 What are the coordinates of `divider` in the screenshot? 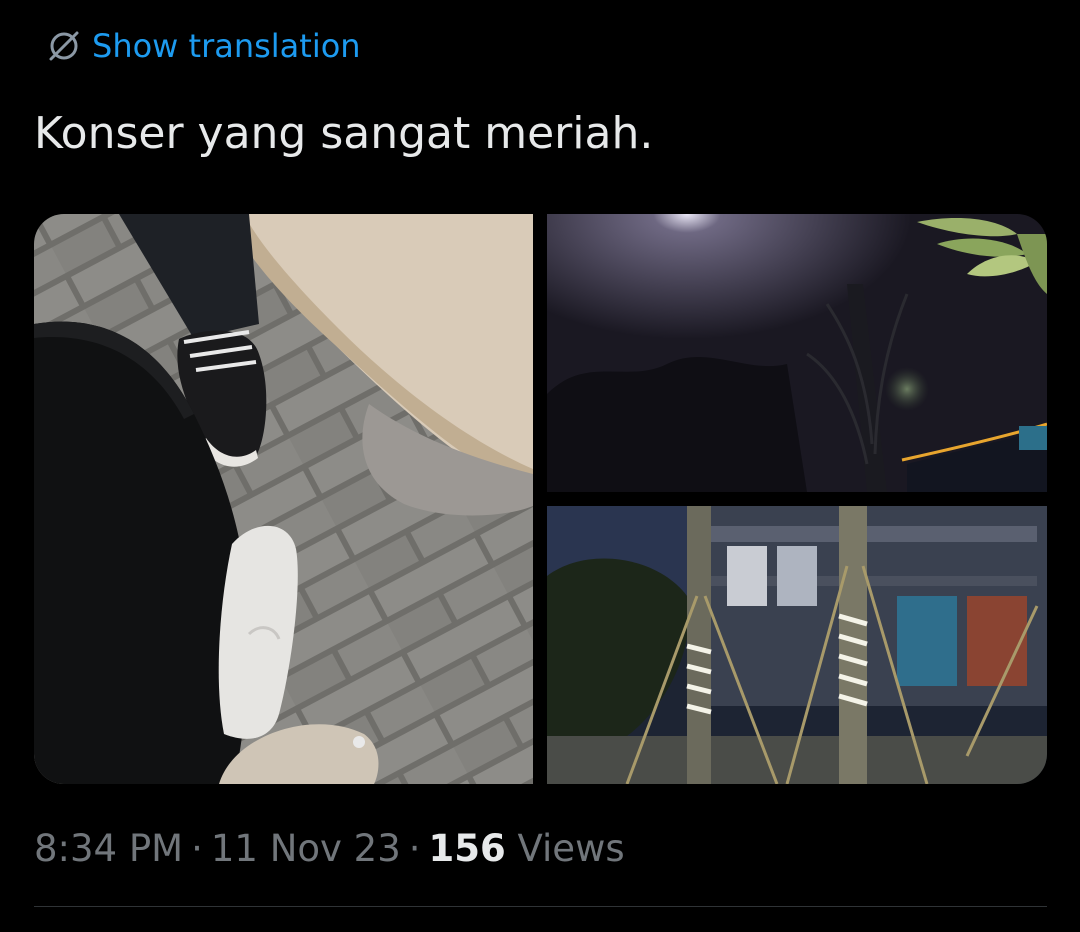 It's located at (540, 906).